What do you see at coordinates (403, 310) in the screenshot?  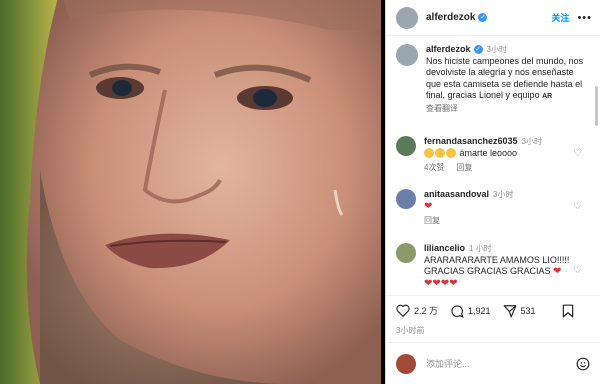 I see `heart-icon` at bounding box center [403, 310].